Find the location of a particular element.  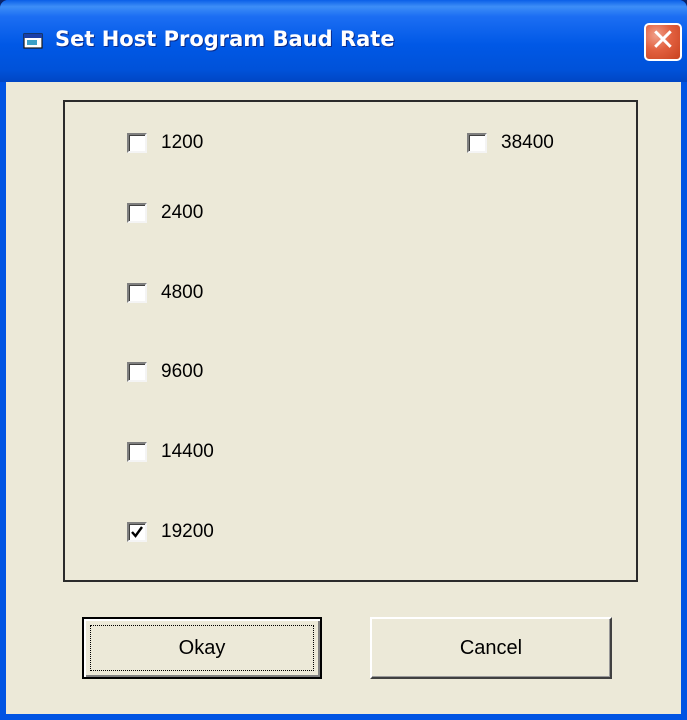

option-38400: 38400 is located at coordinates (510, 143).